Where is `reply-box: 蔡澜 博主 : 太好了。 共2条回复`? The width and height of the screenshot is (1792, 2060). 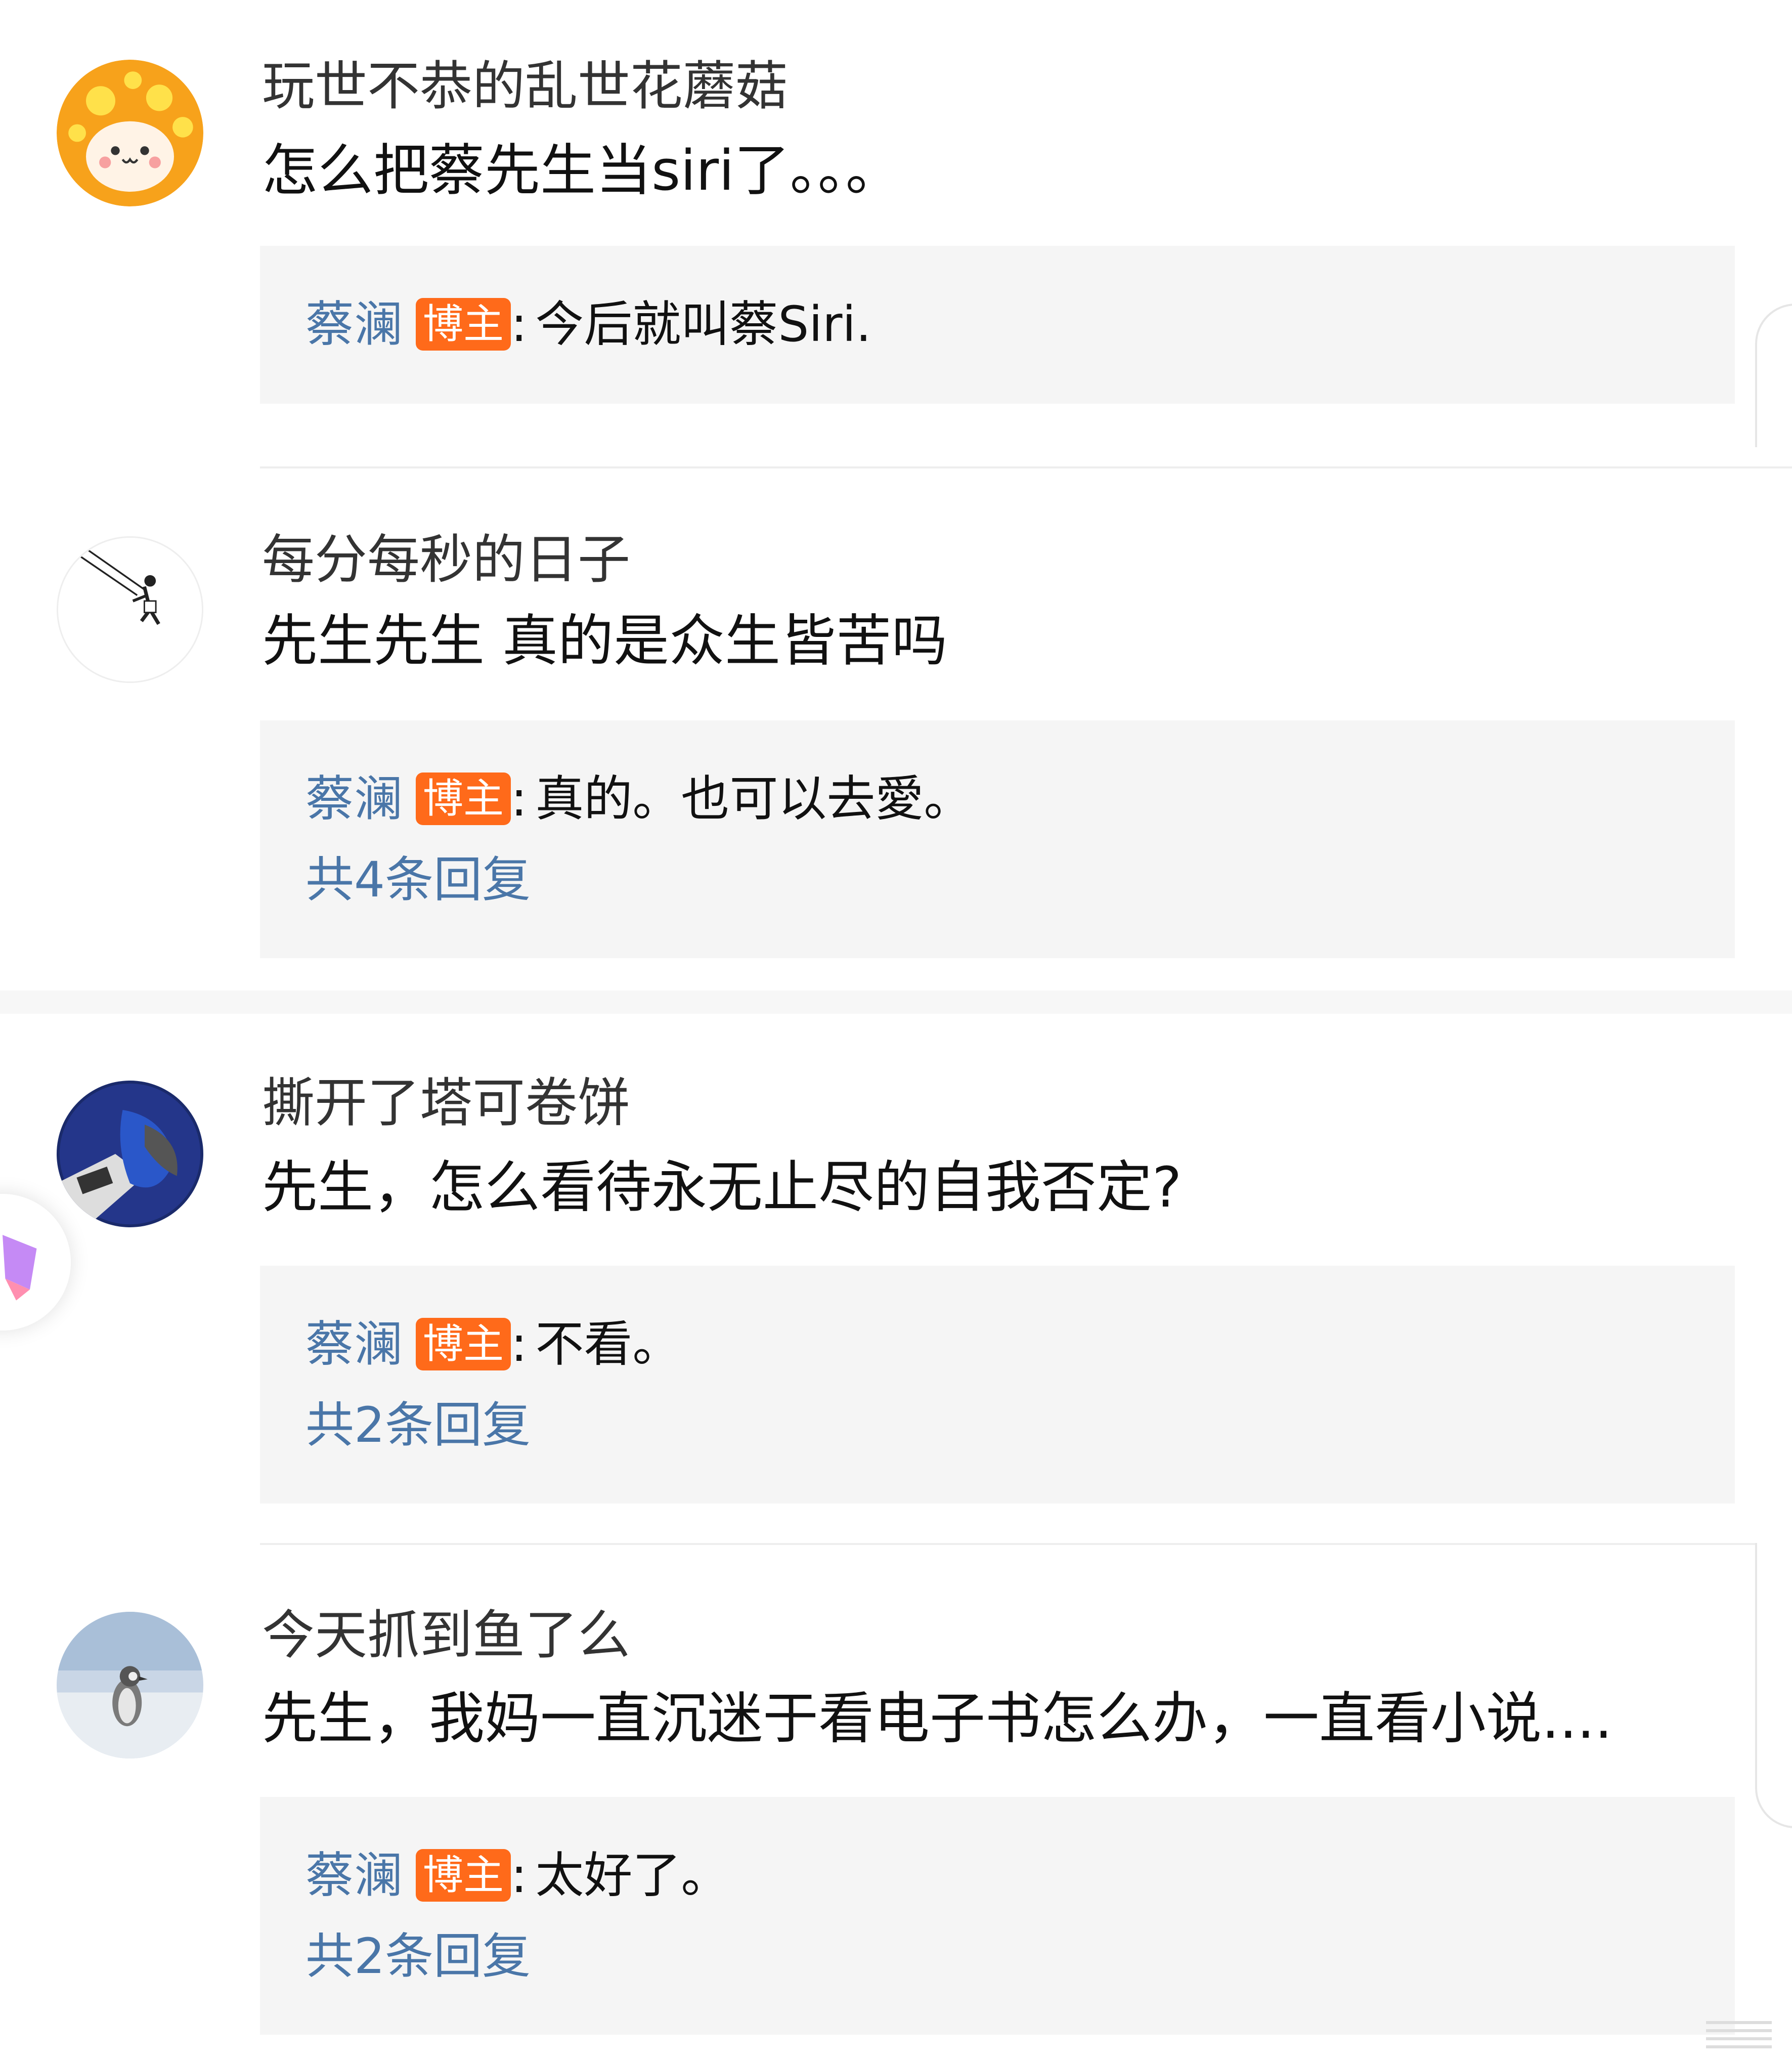 reply-box: 蔡澜 博主 : 太好了。 共2条回复 is located at coordinates (997, 1916).